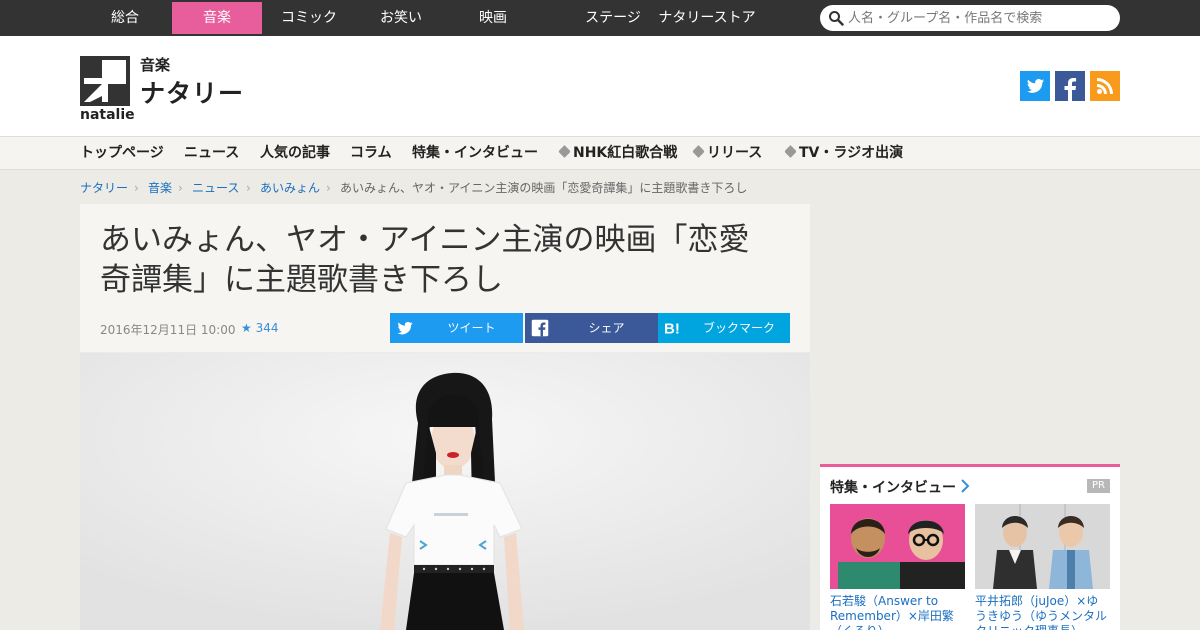  I want to click on subnav-tv-radio-label: TV・ラジオ出演, so click(851, 153).